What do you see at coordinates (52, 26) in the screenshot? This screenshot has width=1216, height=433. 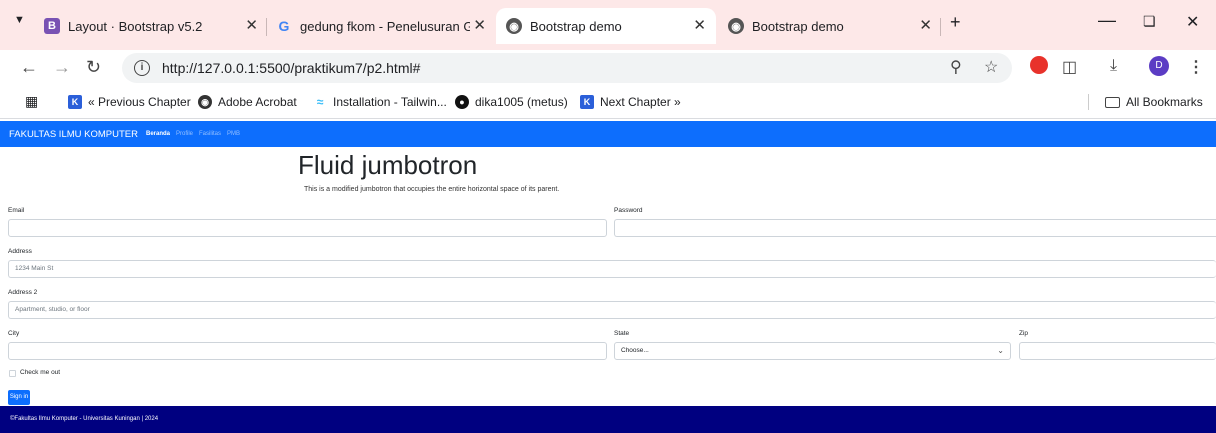 I see `bootstrap-icon: B` at bounding box center [52, 26].